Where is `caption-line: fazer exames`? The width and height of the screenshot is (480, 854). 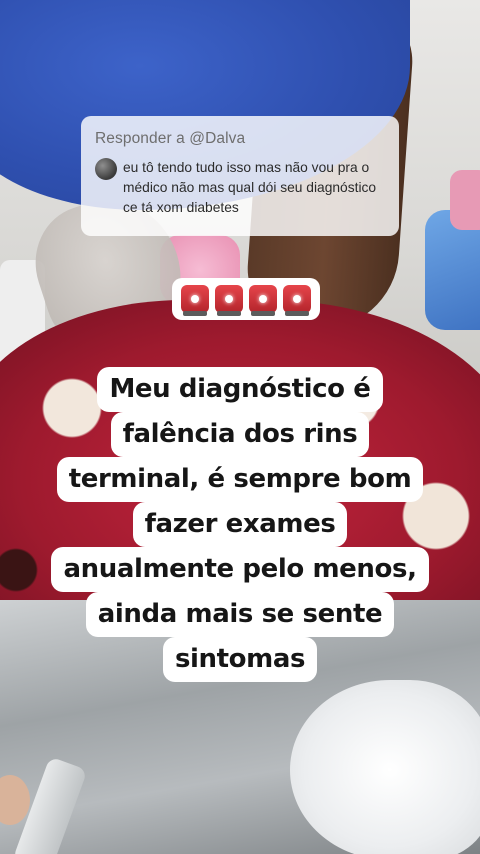 caption-line: fazer exames is located at coordinates (240, 524).